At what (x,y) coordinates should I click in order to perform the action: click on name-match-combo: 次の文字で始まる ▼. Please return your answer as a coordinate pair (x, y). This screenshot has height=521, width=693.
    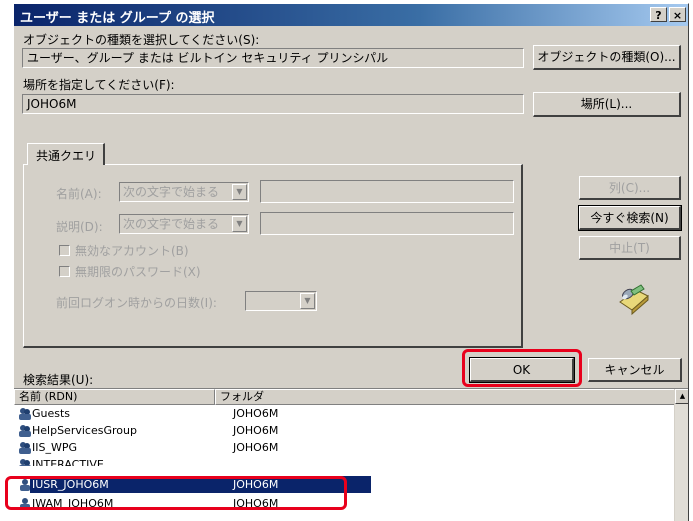
    Looking at the image, I should click on (184, 192).